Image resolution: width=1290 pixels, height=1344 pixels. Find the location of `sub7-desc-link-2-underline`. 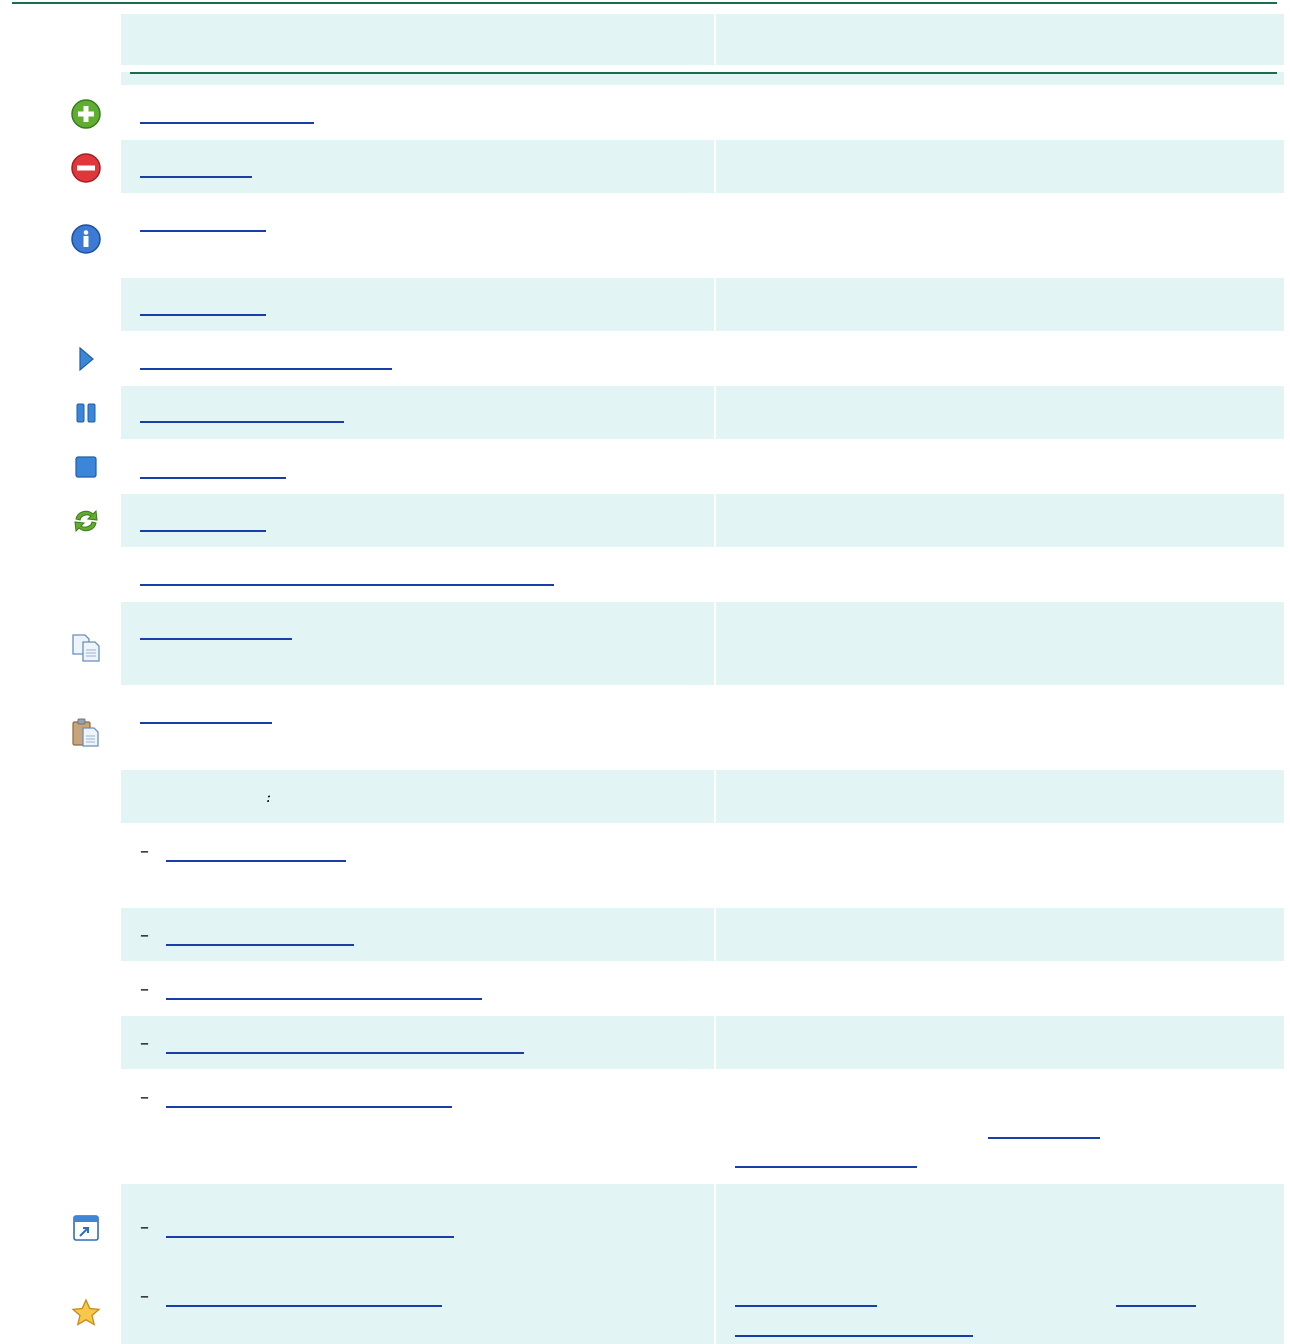

sub7-desc-link-2-underline is located at coordinates (1156, 1306).